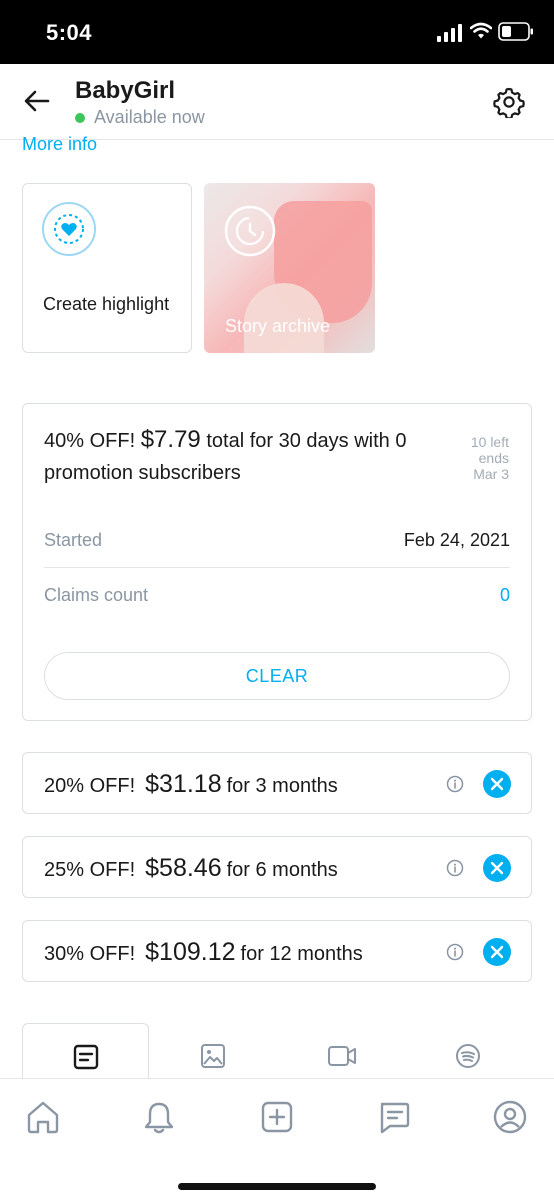 This screenshot has height=1200, width=554. I want to click on discount-period: for 12 months, so click(301, 954).